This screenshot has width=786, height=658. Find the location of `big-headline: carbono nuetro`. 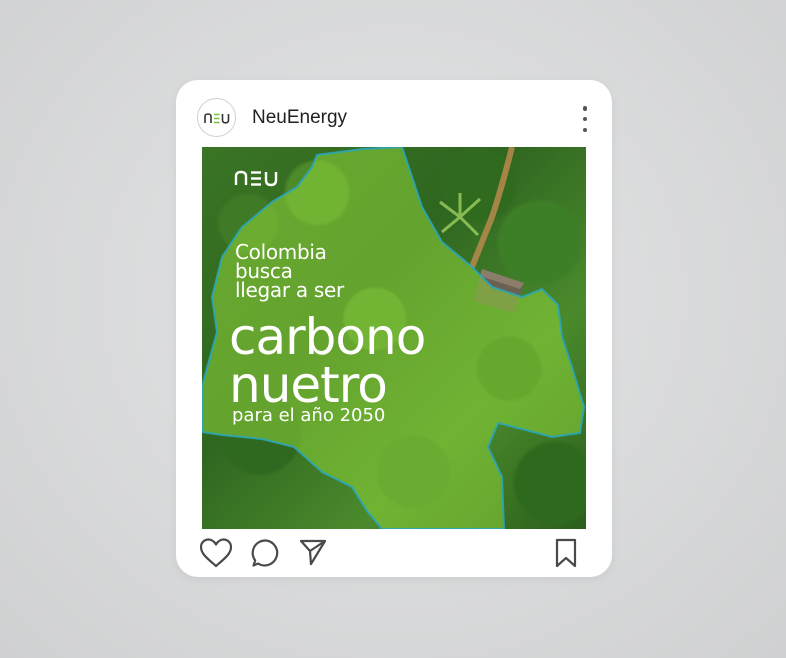

big-headline: carbono nuetro is located at coordinates (327, 361).